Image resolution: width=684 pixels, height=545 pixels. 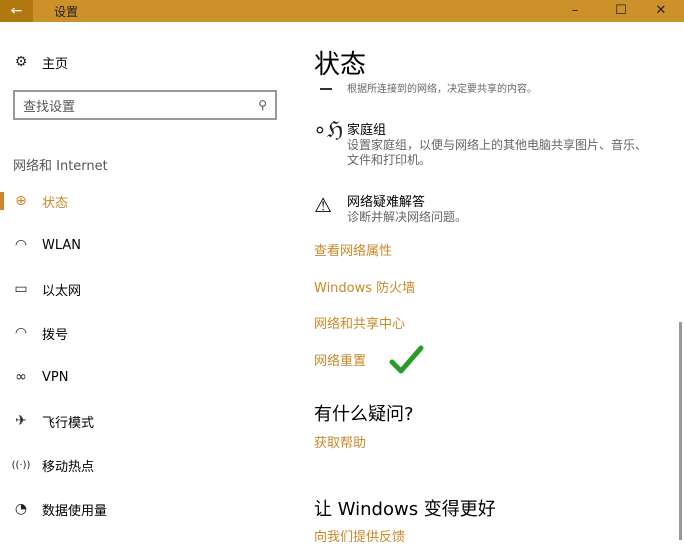 What do you see at coordinates (340, 65) in the screenshot?
I see `page-title: 状态` at bounding box center [340, 65].